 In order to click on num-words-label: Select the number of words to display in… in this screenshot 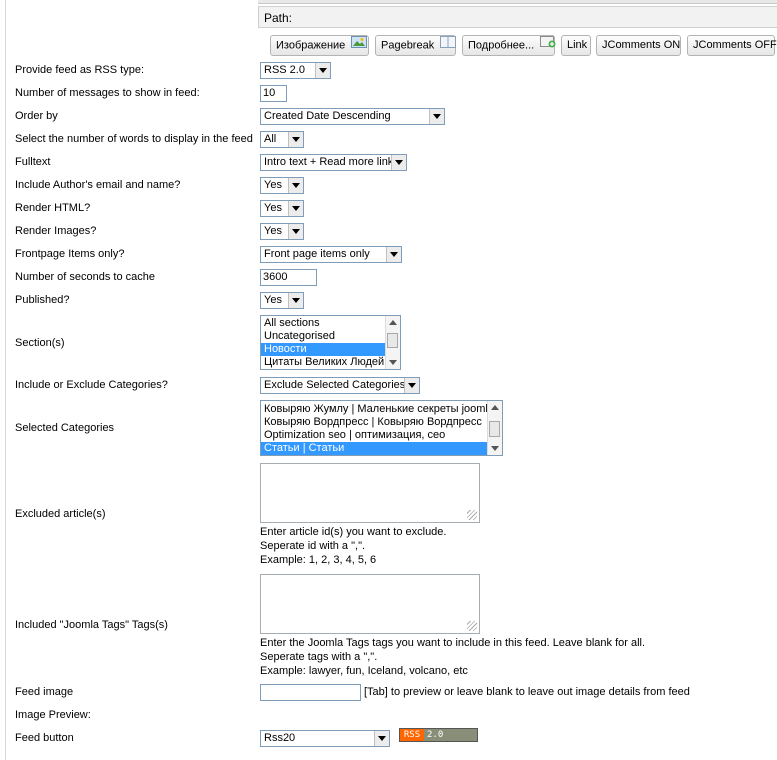, I will do `click(134, 139)`.